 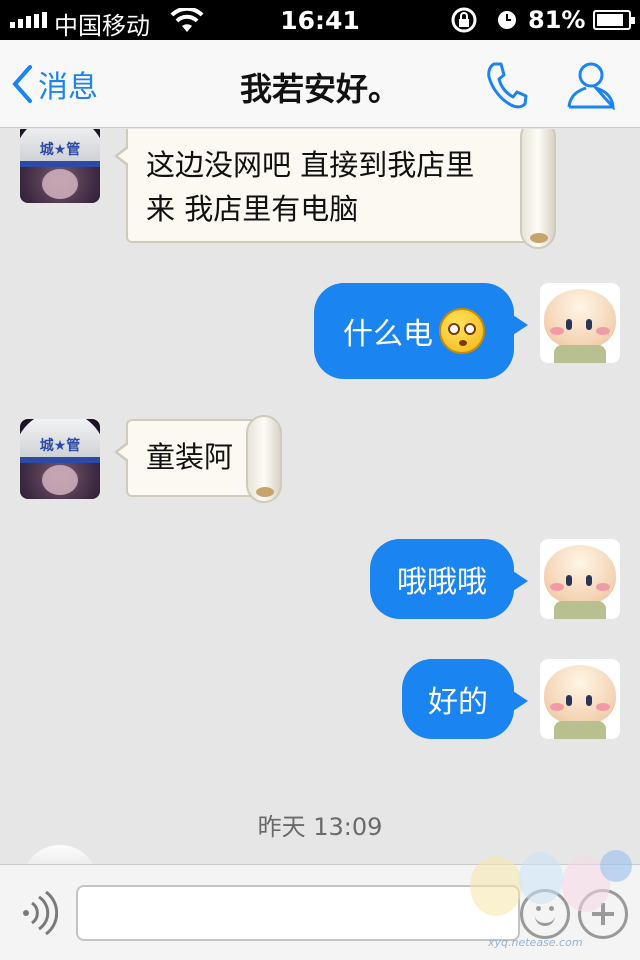 What do you see at coordinates (507, 20) in the screenshot?
I see `alarm-icon` at bounding box center [507, 20].